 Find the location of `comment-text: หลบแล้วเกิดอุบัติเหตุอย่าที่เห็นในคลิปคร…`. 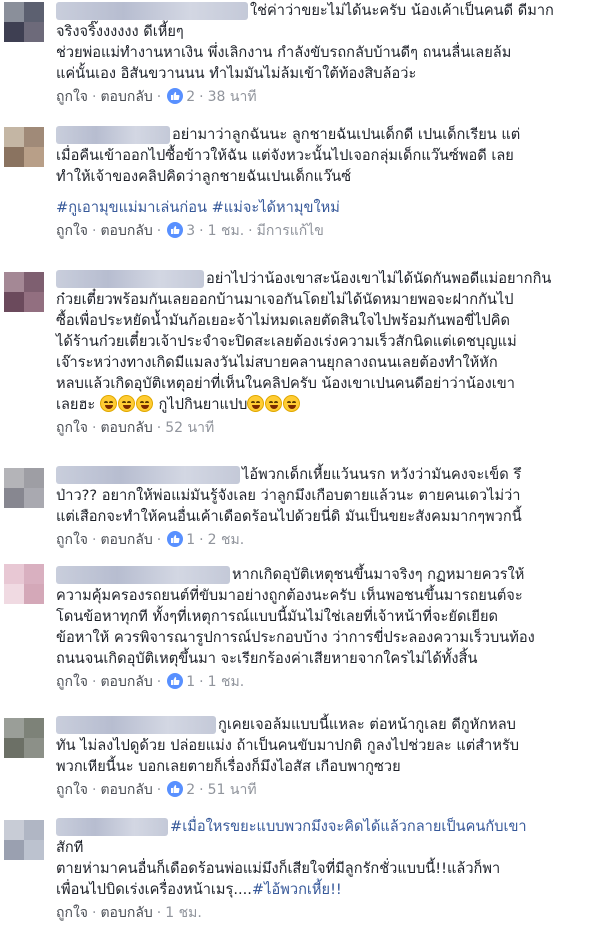

comment-text: หลบแล้วเกิดอุบัติเหตุอย่าที่เห็นในคลิปคร… is located at coordinates (285, 383).